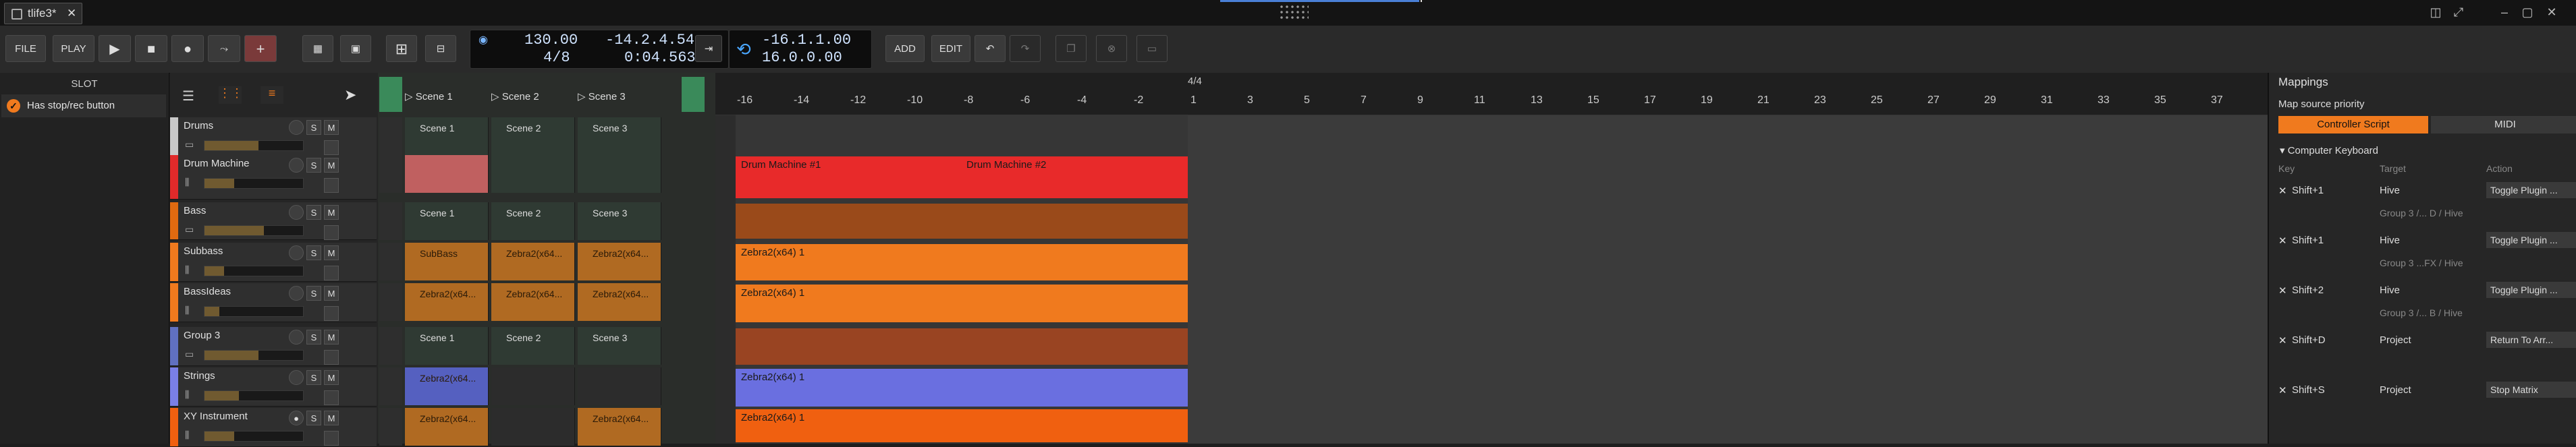 This screenshot has height=447, width=2576. What do you see at coordinates (25, 48) in the screenshot?
I see `file-menu-button: FILE` at bounding box center [25, 48].